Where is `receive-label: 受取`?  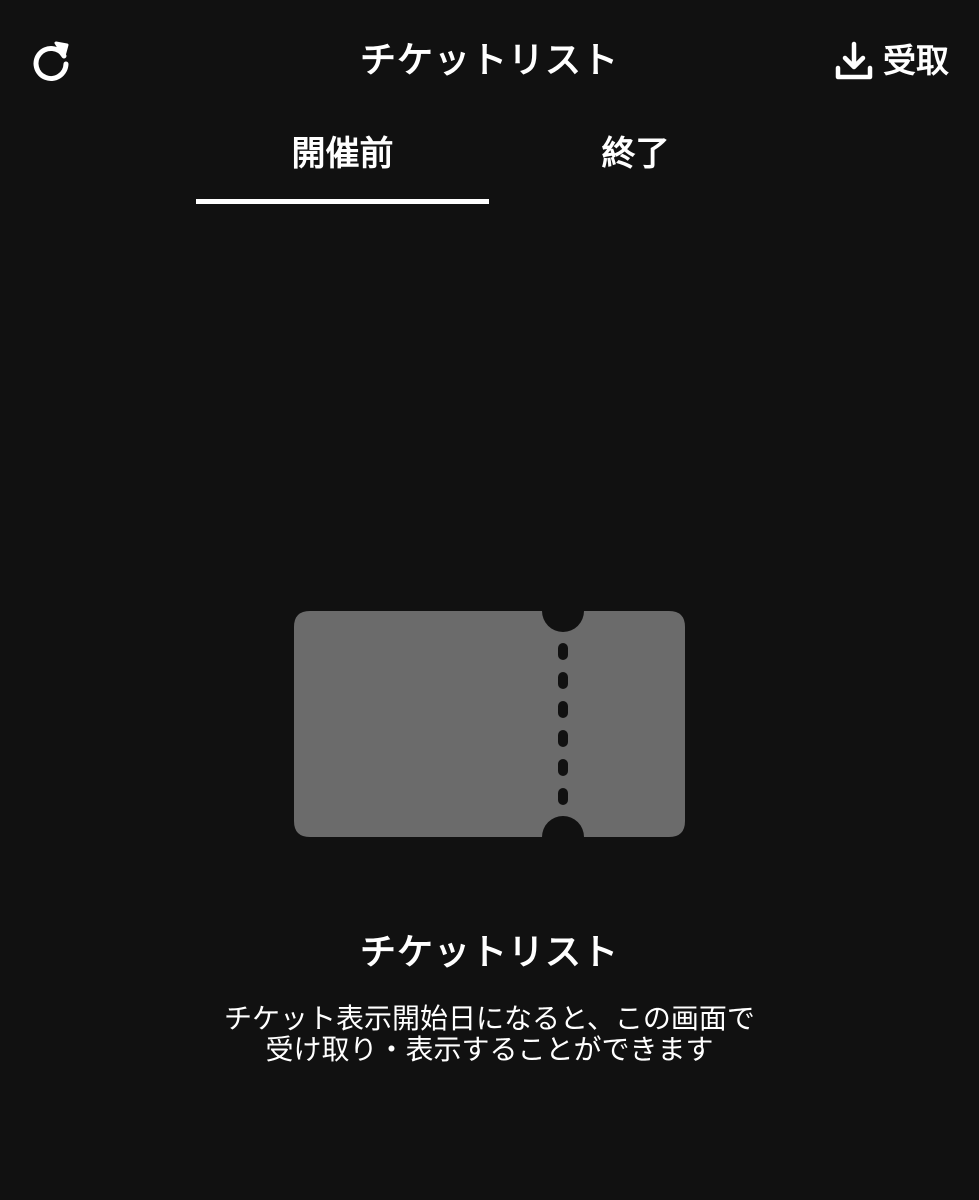
receive-label: 受取 is located at coordinates (916, 60).